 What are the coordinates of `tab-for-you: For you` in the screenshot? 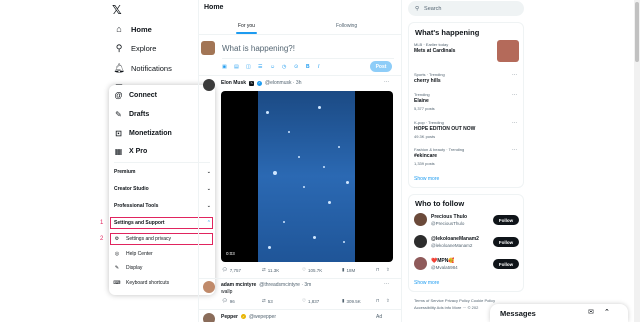 It's located at (246, 28).